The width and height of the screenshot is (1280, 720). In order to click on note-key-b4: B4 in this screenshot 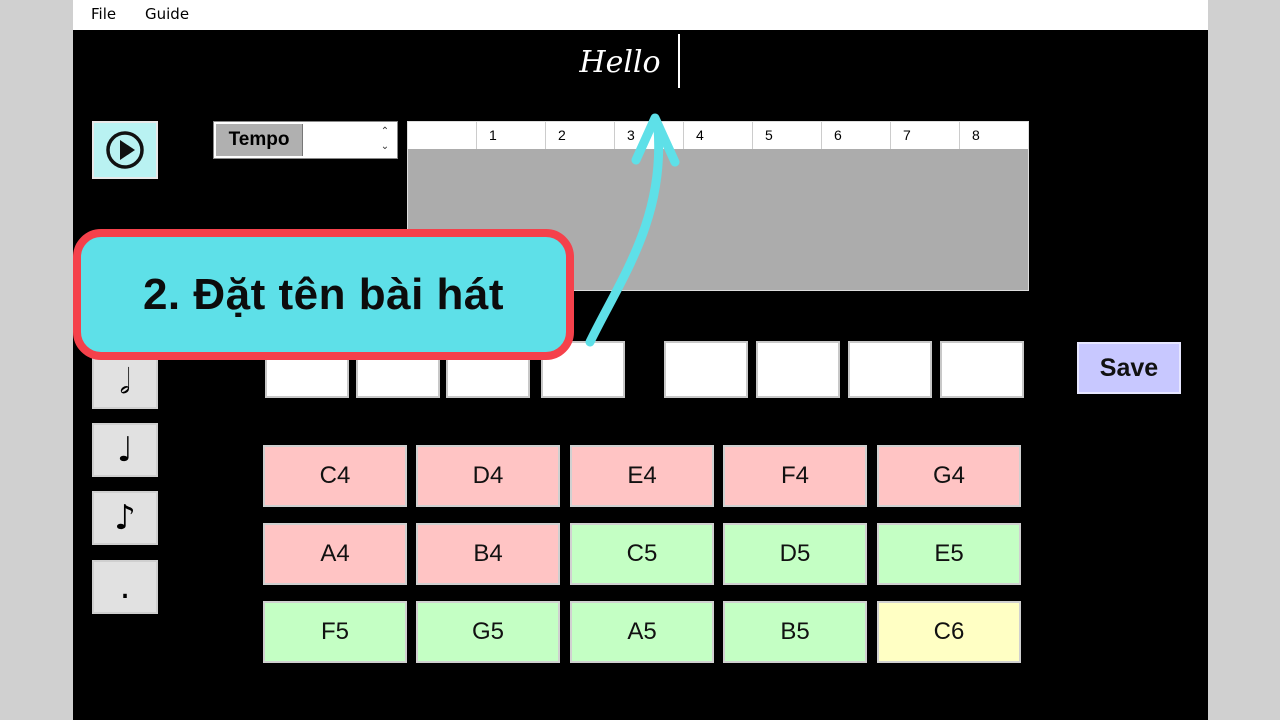, I will do `click(488, 554)`.